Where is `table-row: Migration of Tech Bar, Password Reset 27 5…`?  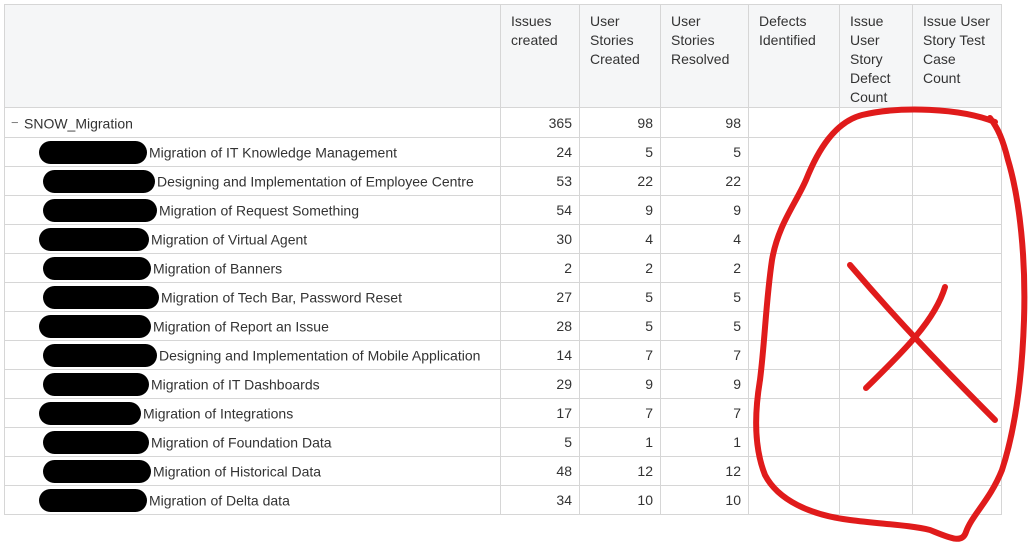
table-row: Migration of Tech Bar, Password Reset 27 5… is located at coordinates (503, 297).